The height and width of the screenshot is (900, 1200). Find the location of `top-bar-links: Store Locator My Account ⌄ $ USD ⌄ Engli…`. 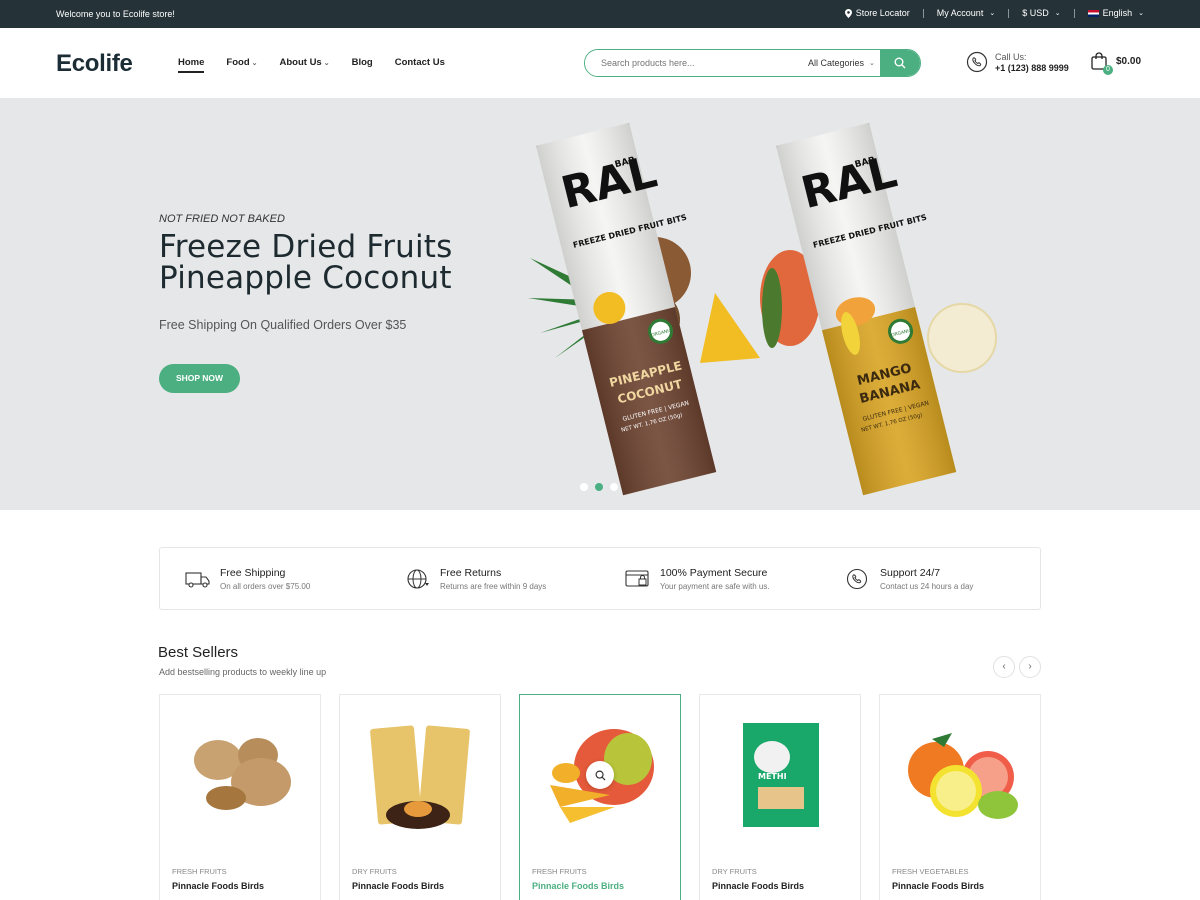

top-bar-links: Store Locator My Account ⌄ $ USD ⌄ Engli… is located at coordinates (994, 13).